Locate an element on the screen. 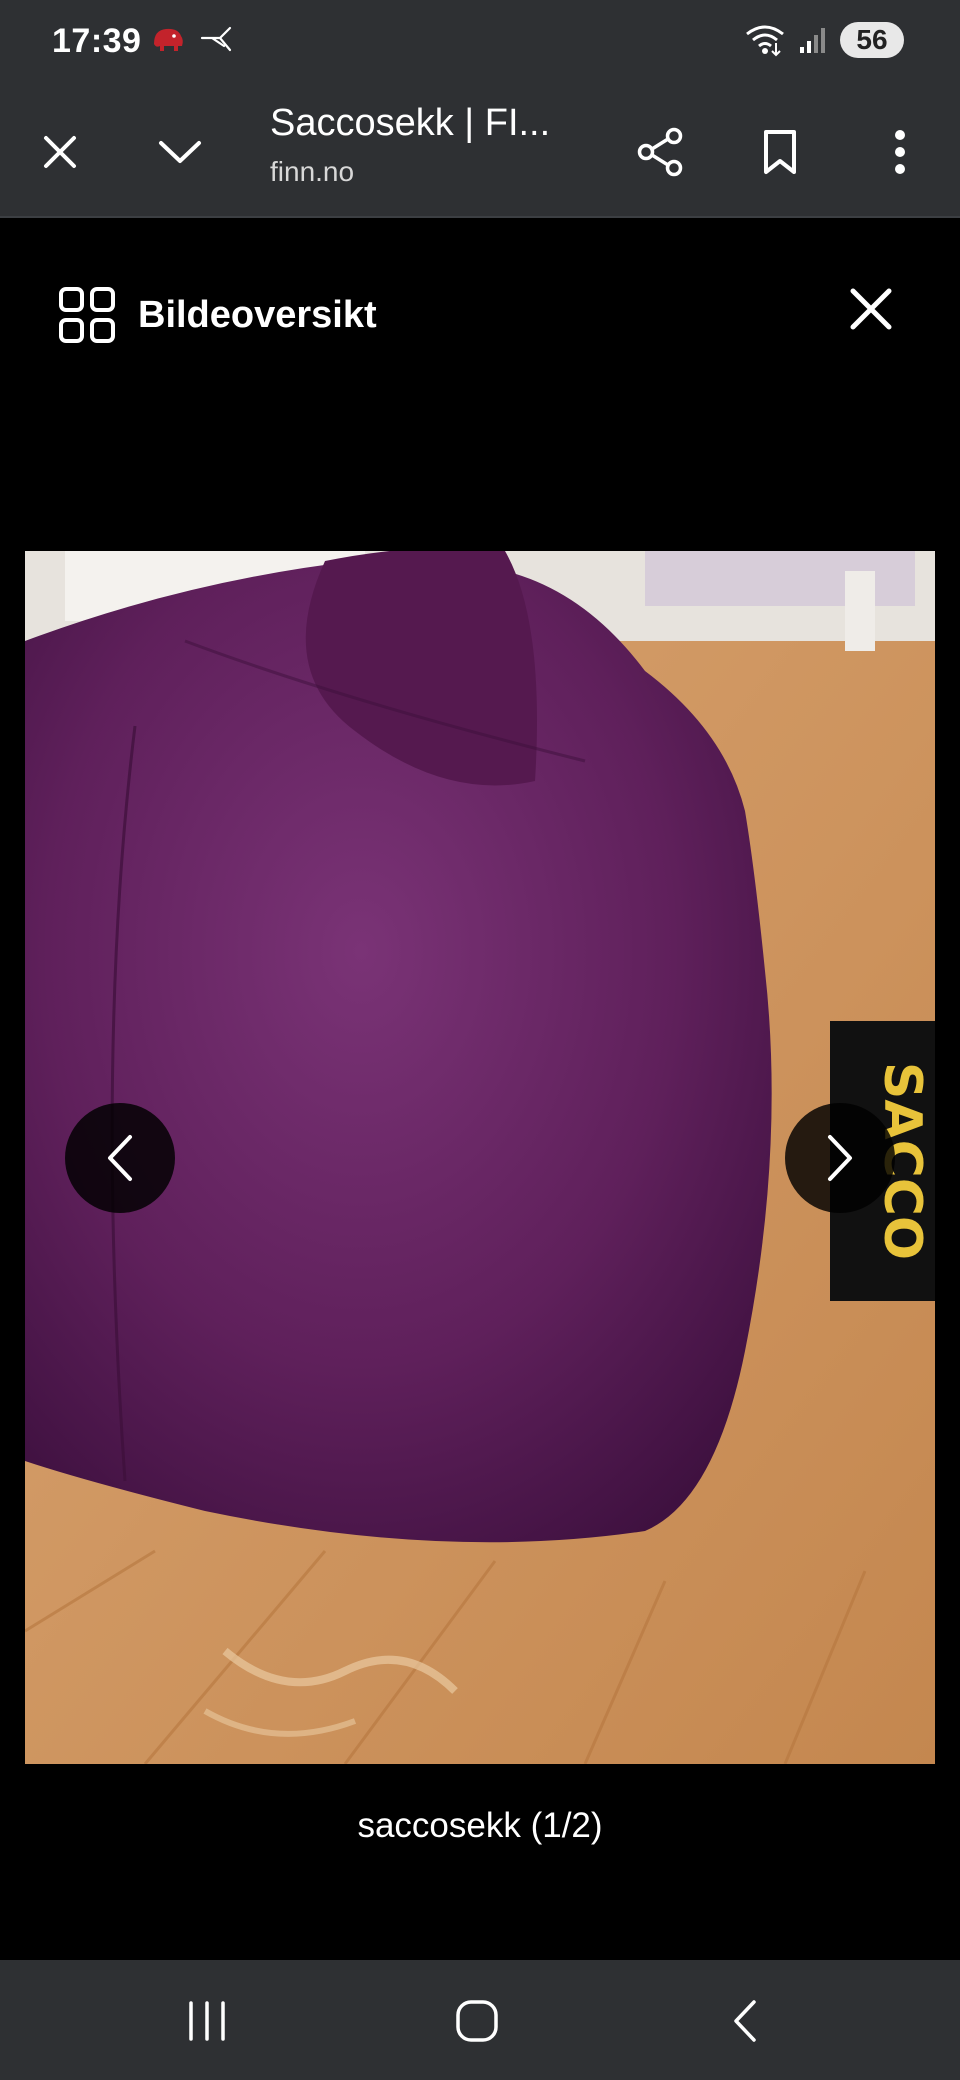 This screenshot has width=960, height=2080. home-button is located at coordinates (477, 2021).